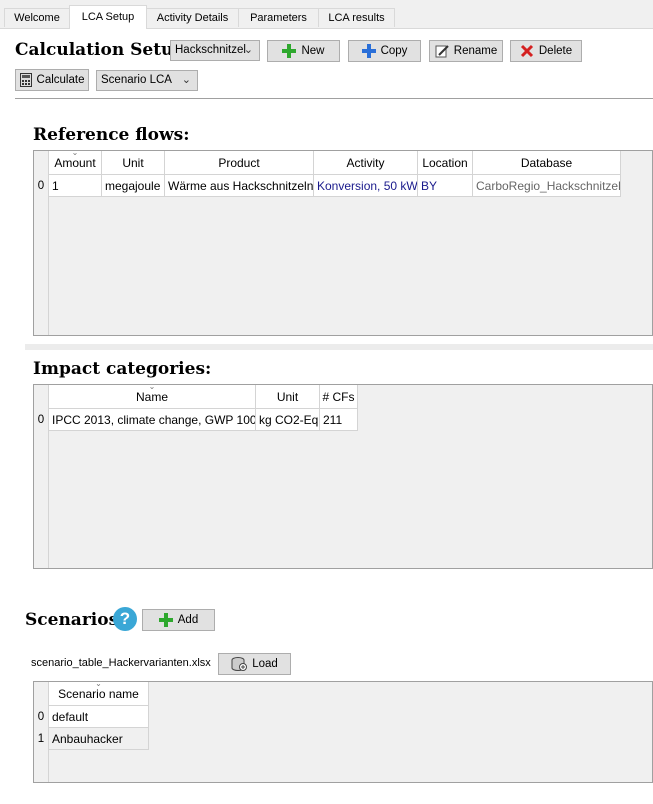 The width and height of the screenshot is (653, 804). What do you see at coordinates (366, 186) in the screenshot?
I see `cell-activity: Konversion, 50 kW` at bounding box center [366, 186].